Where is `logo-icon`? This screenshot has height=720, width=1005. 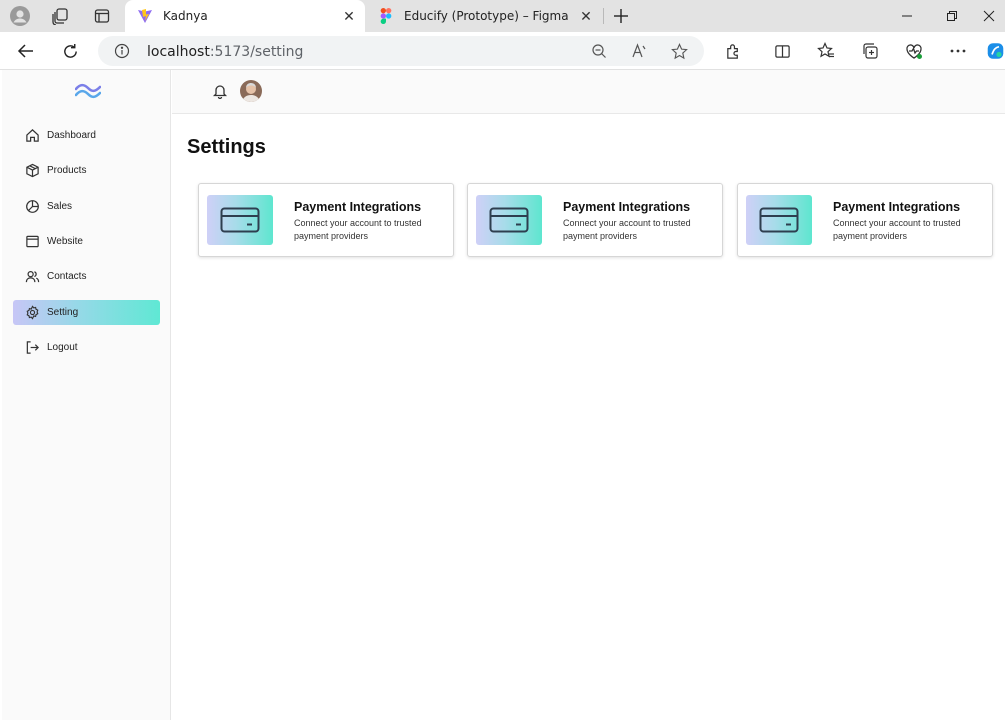 logo-icon is located at coordinates (88, 91).